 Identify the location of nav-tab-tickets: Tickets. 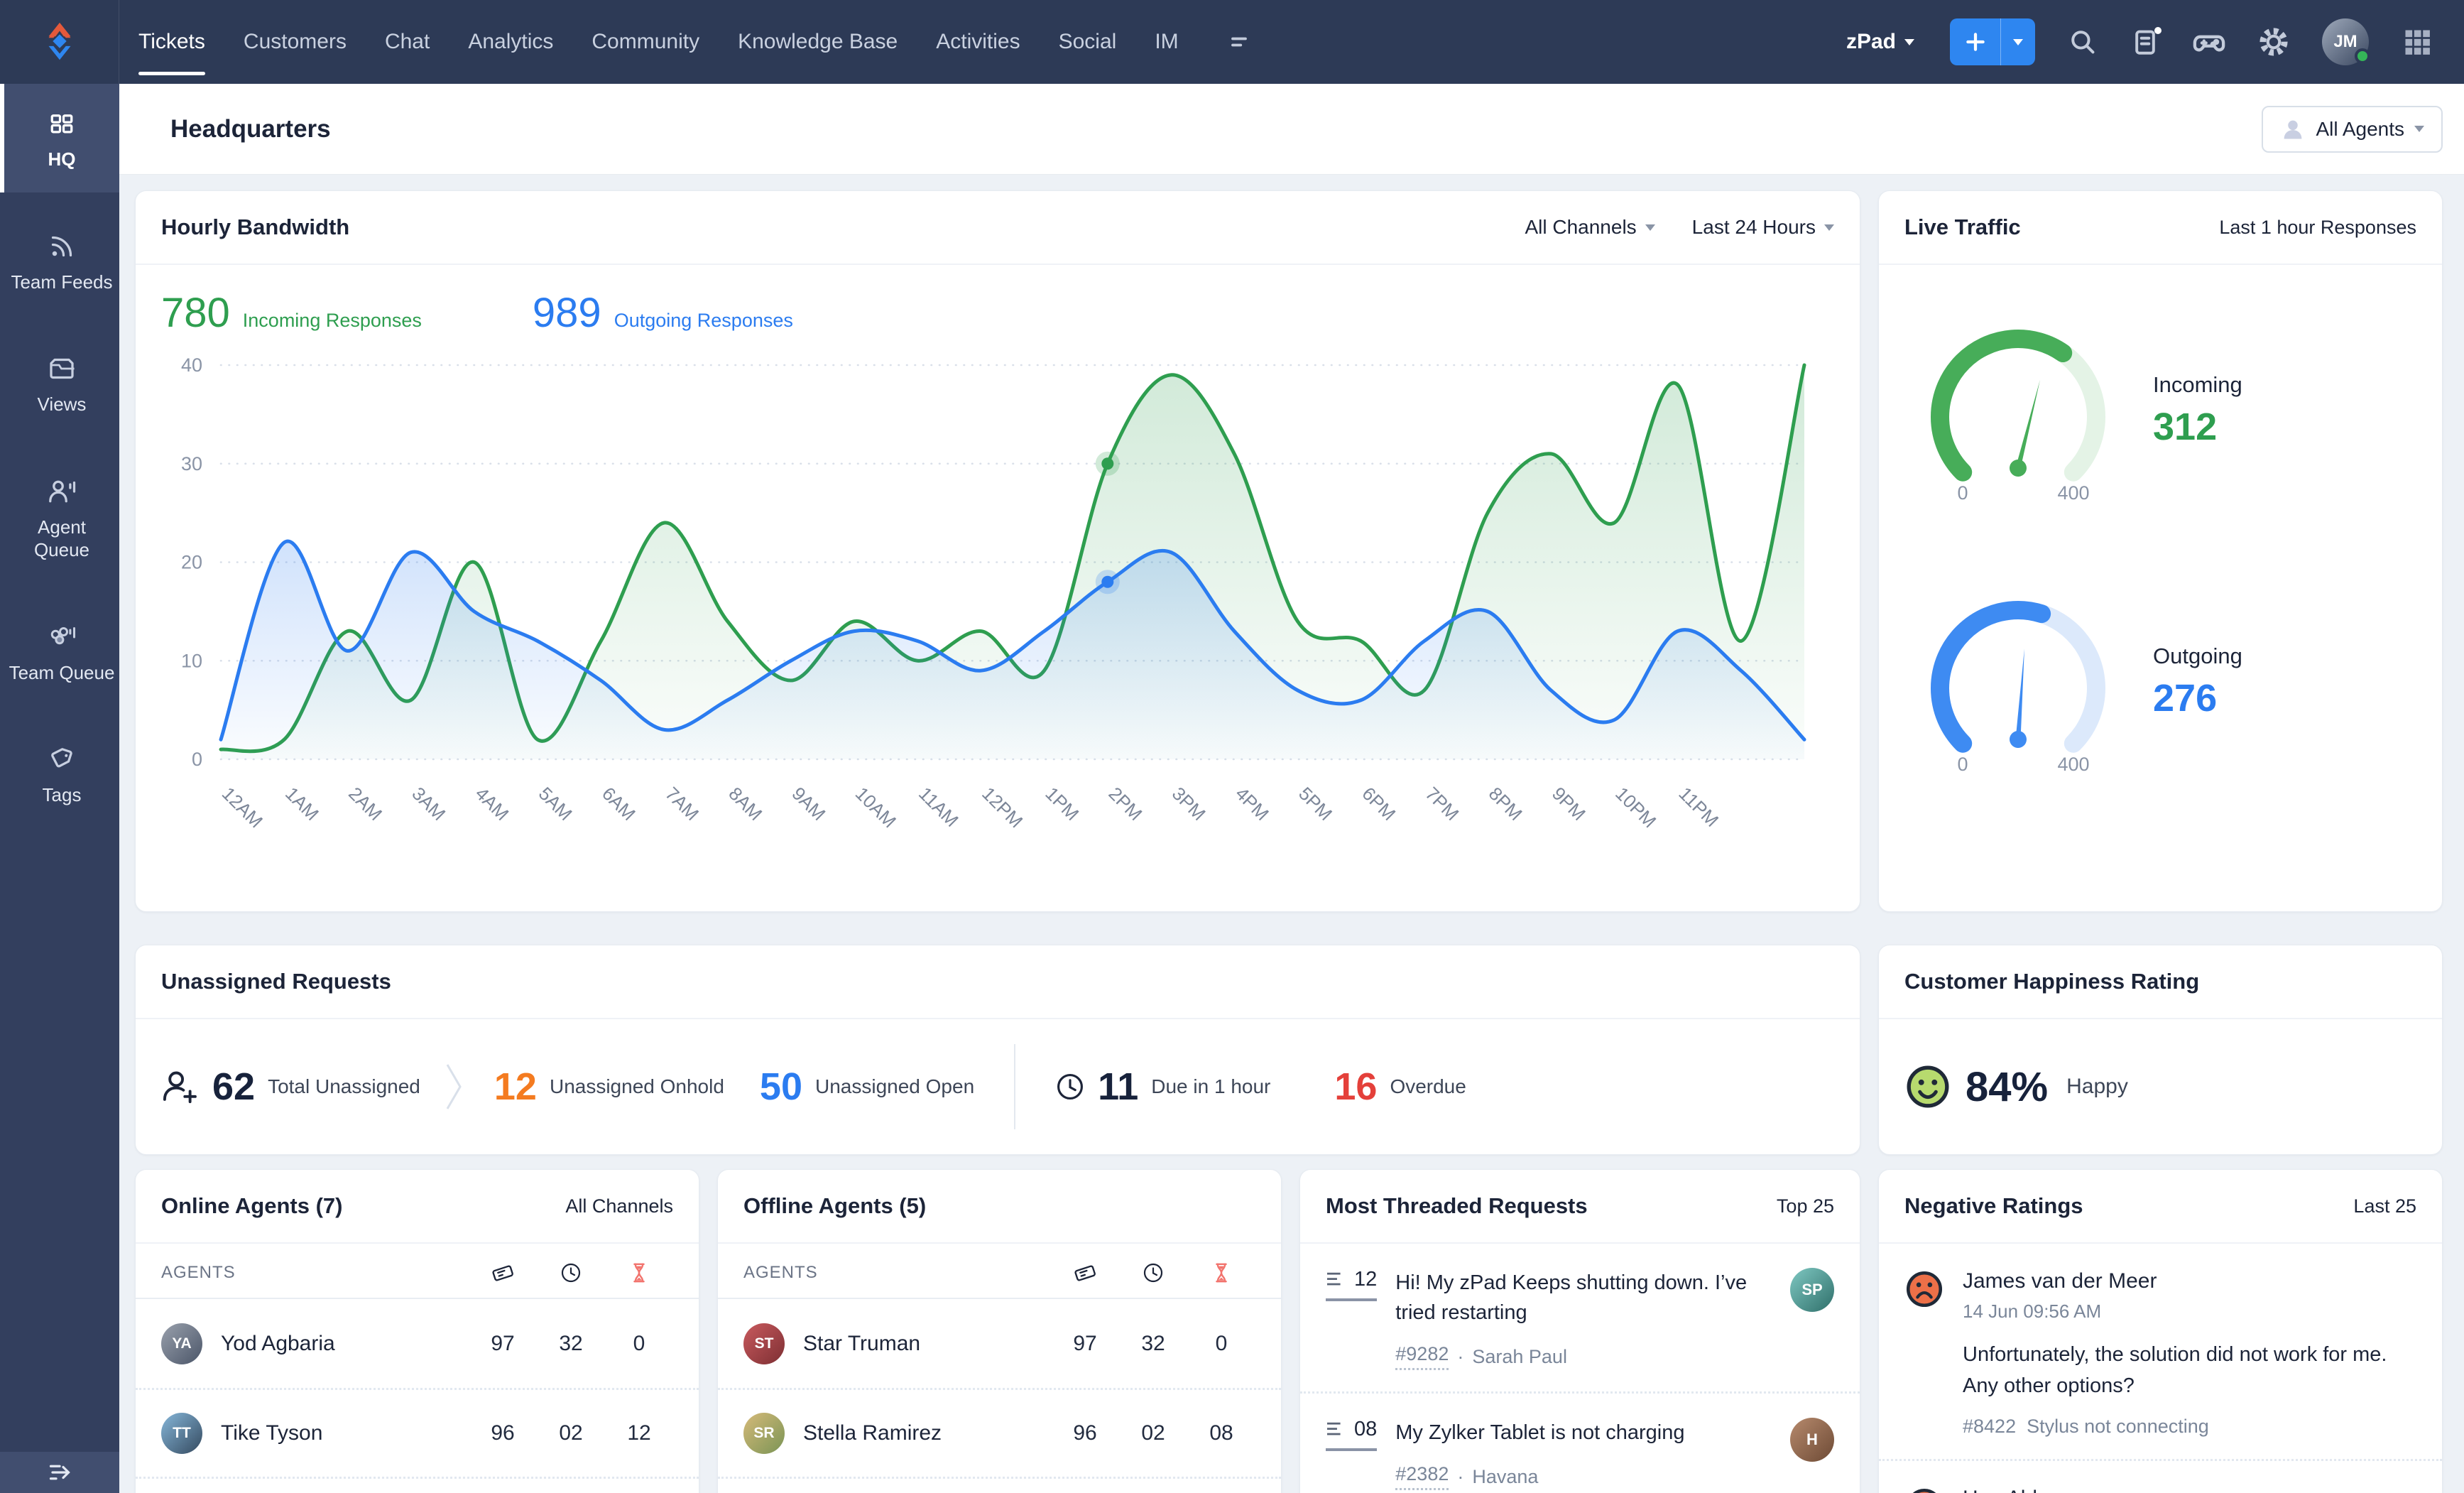
(171, 42).